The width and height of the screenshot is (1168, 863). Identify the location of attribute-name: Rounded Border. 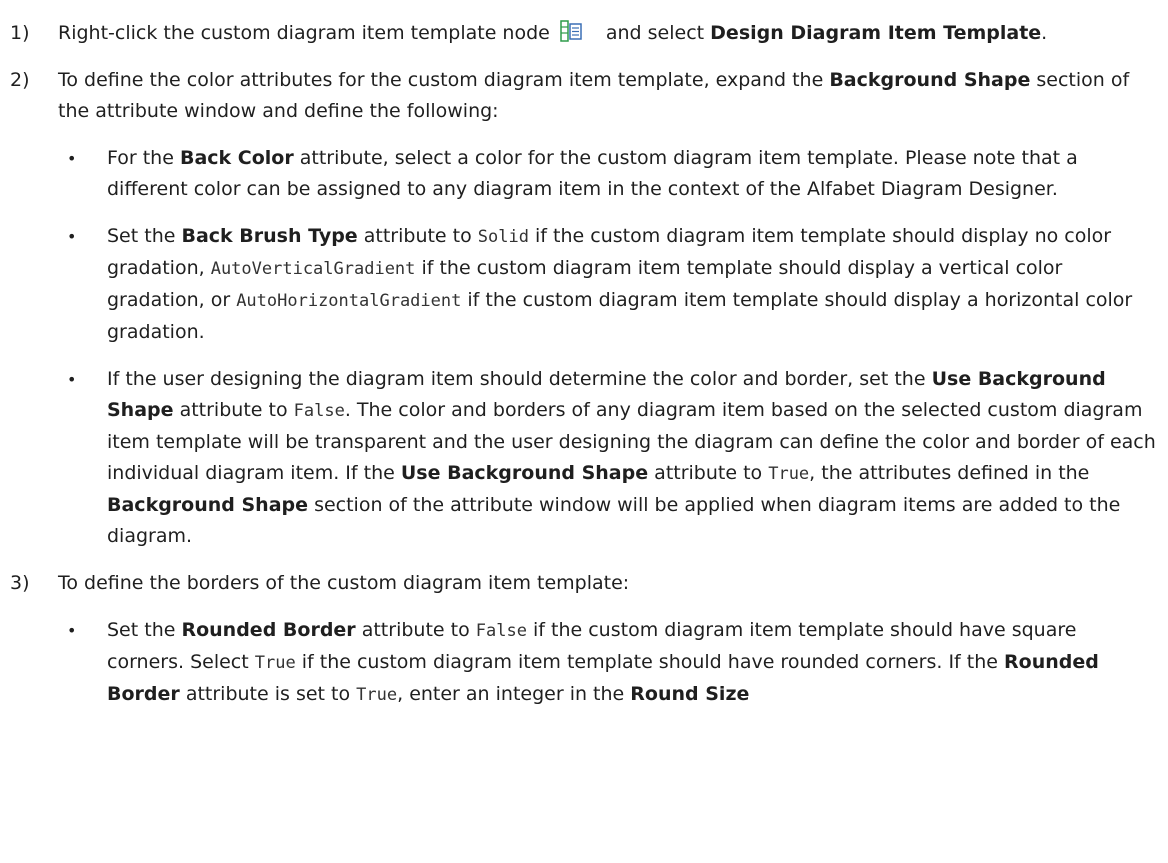
(268, 630).